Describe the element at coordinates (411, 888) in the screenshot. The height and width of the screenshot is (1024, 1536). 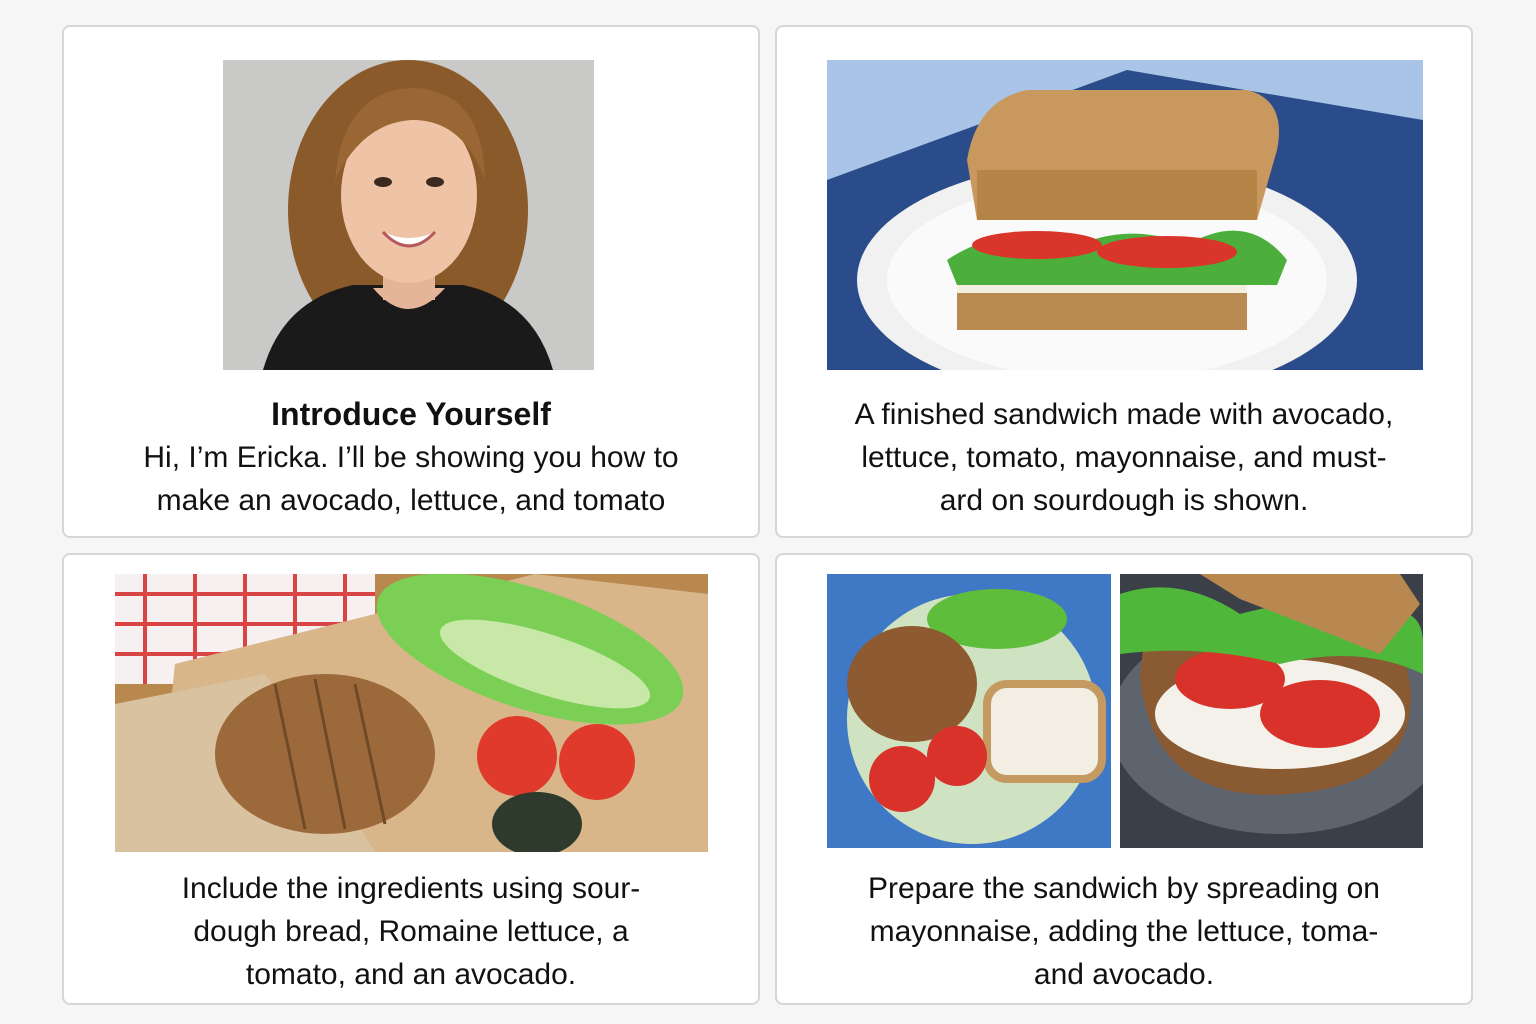
I see `caption-line: Include the ingredients using sour-` at that location.